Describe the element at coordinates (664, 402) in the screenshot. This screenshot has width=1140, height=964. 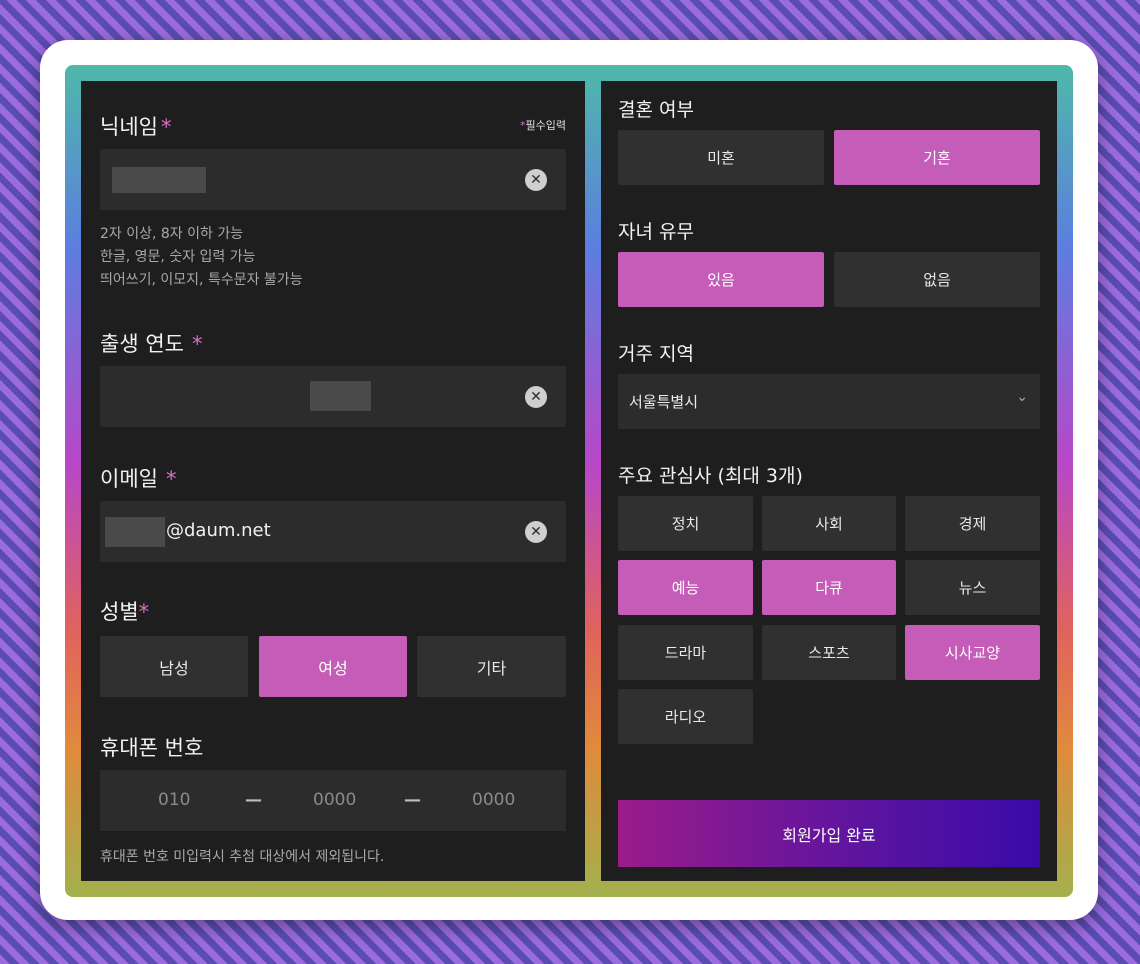
I see `region-select-value: 서울특별시` at that location.